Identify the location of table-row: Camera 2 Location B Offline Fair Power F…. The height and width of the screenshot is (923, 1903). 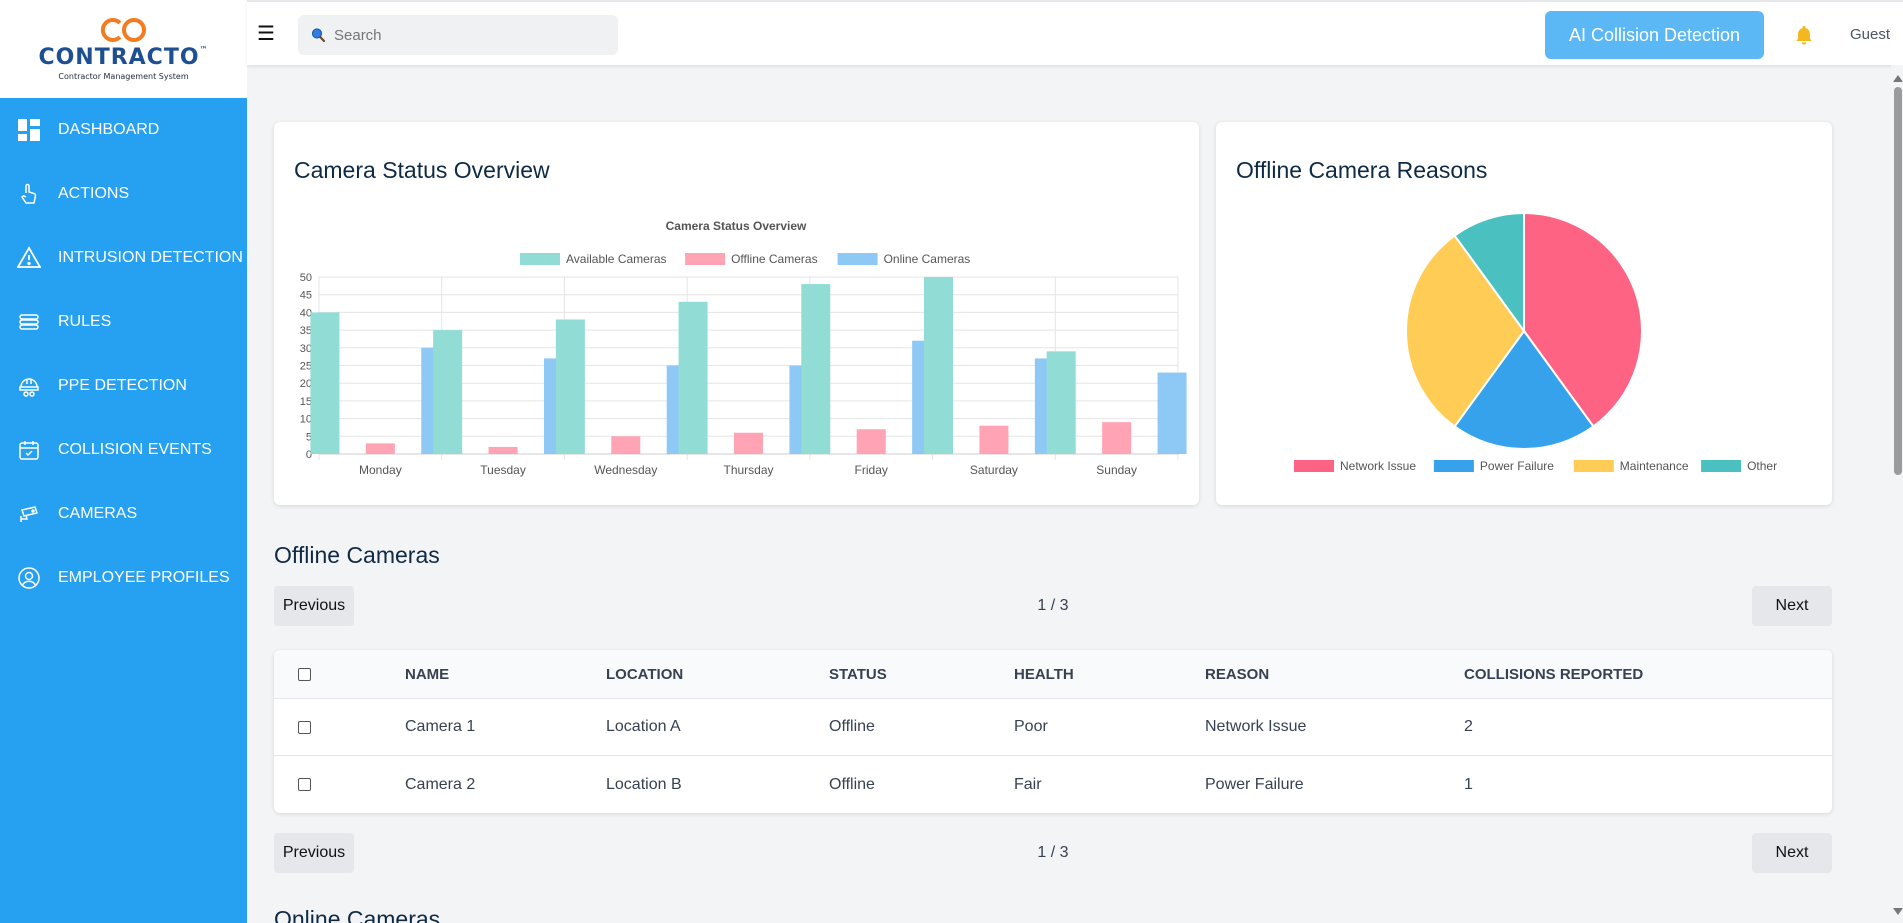
(1053, 784).